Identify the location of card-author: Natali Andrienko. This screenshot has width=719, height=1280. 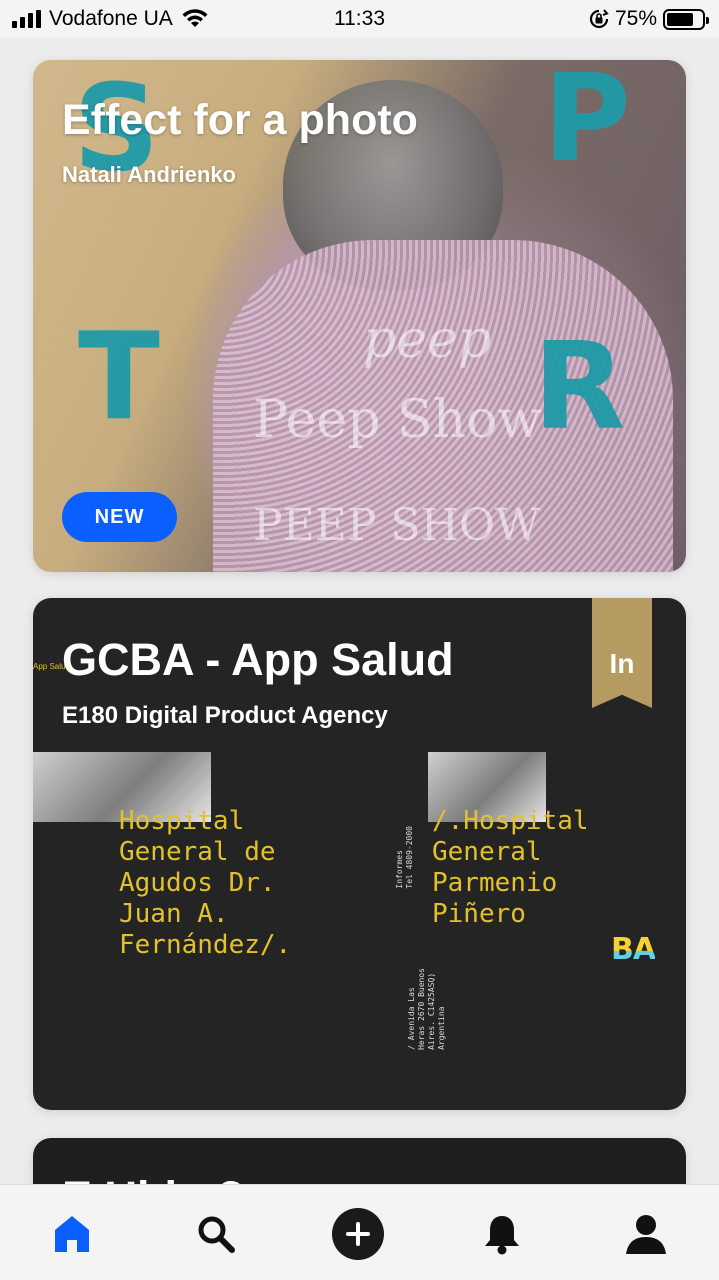
(149, 175).